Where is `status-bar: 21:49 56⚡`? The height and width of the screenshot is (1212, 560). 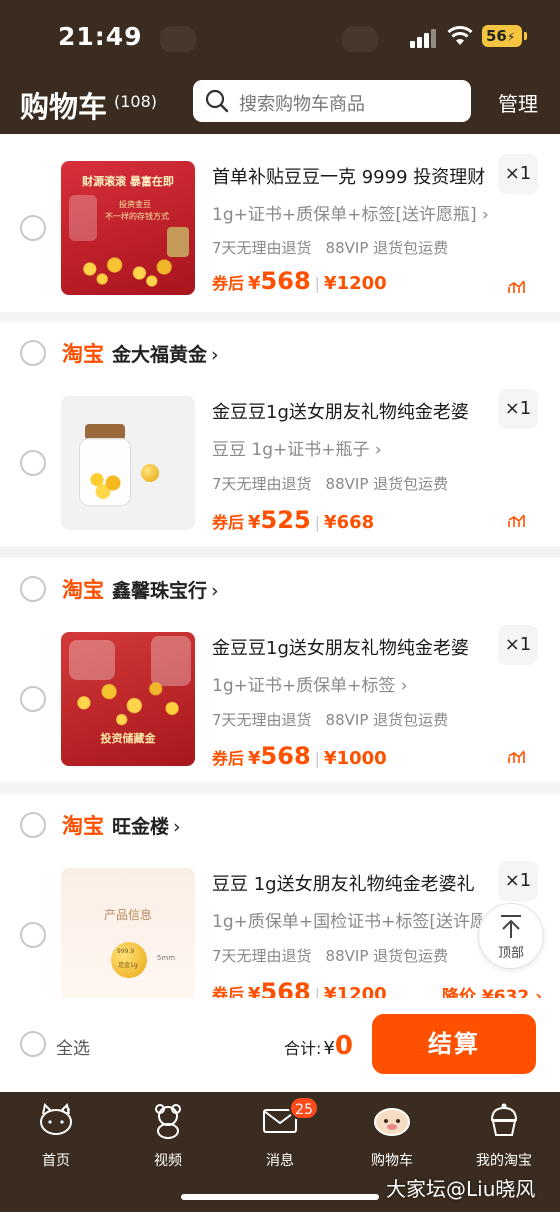
status-bar: 21:49 56⚡ is located at coordinates (280, 36).